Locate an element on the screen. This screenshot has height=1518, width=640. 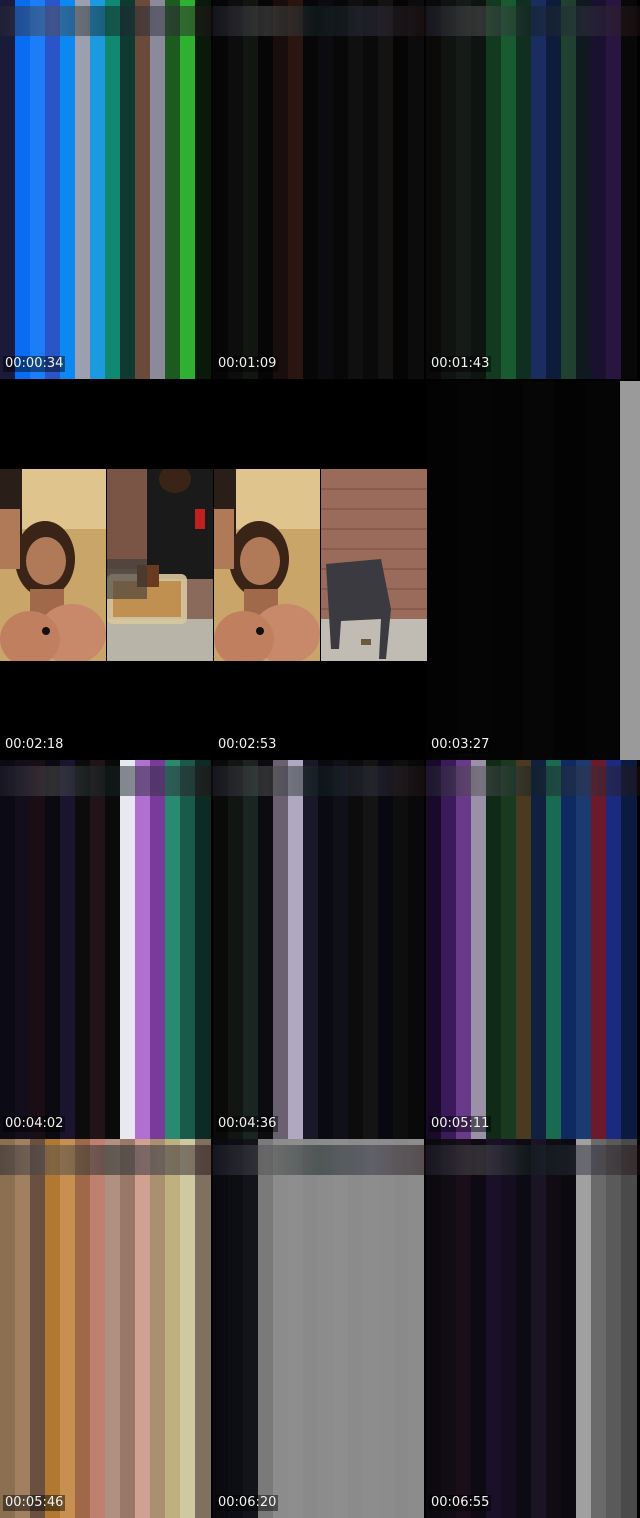
timestamp-label: 00:02:18 is located at coordinates (34, 745).